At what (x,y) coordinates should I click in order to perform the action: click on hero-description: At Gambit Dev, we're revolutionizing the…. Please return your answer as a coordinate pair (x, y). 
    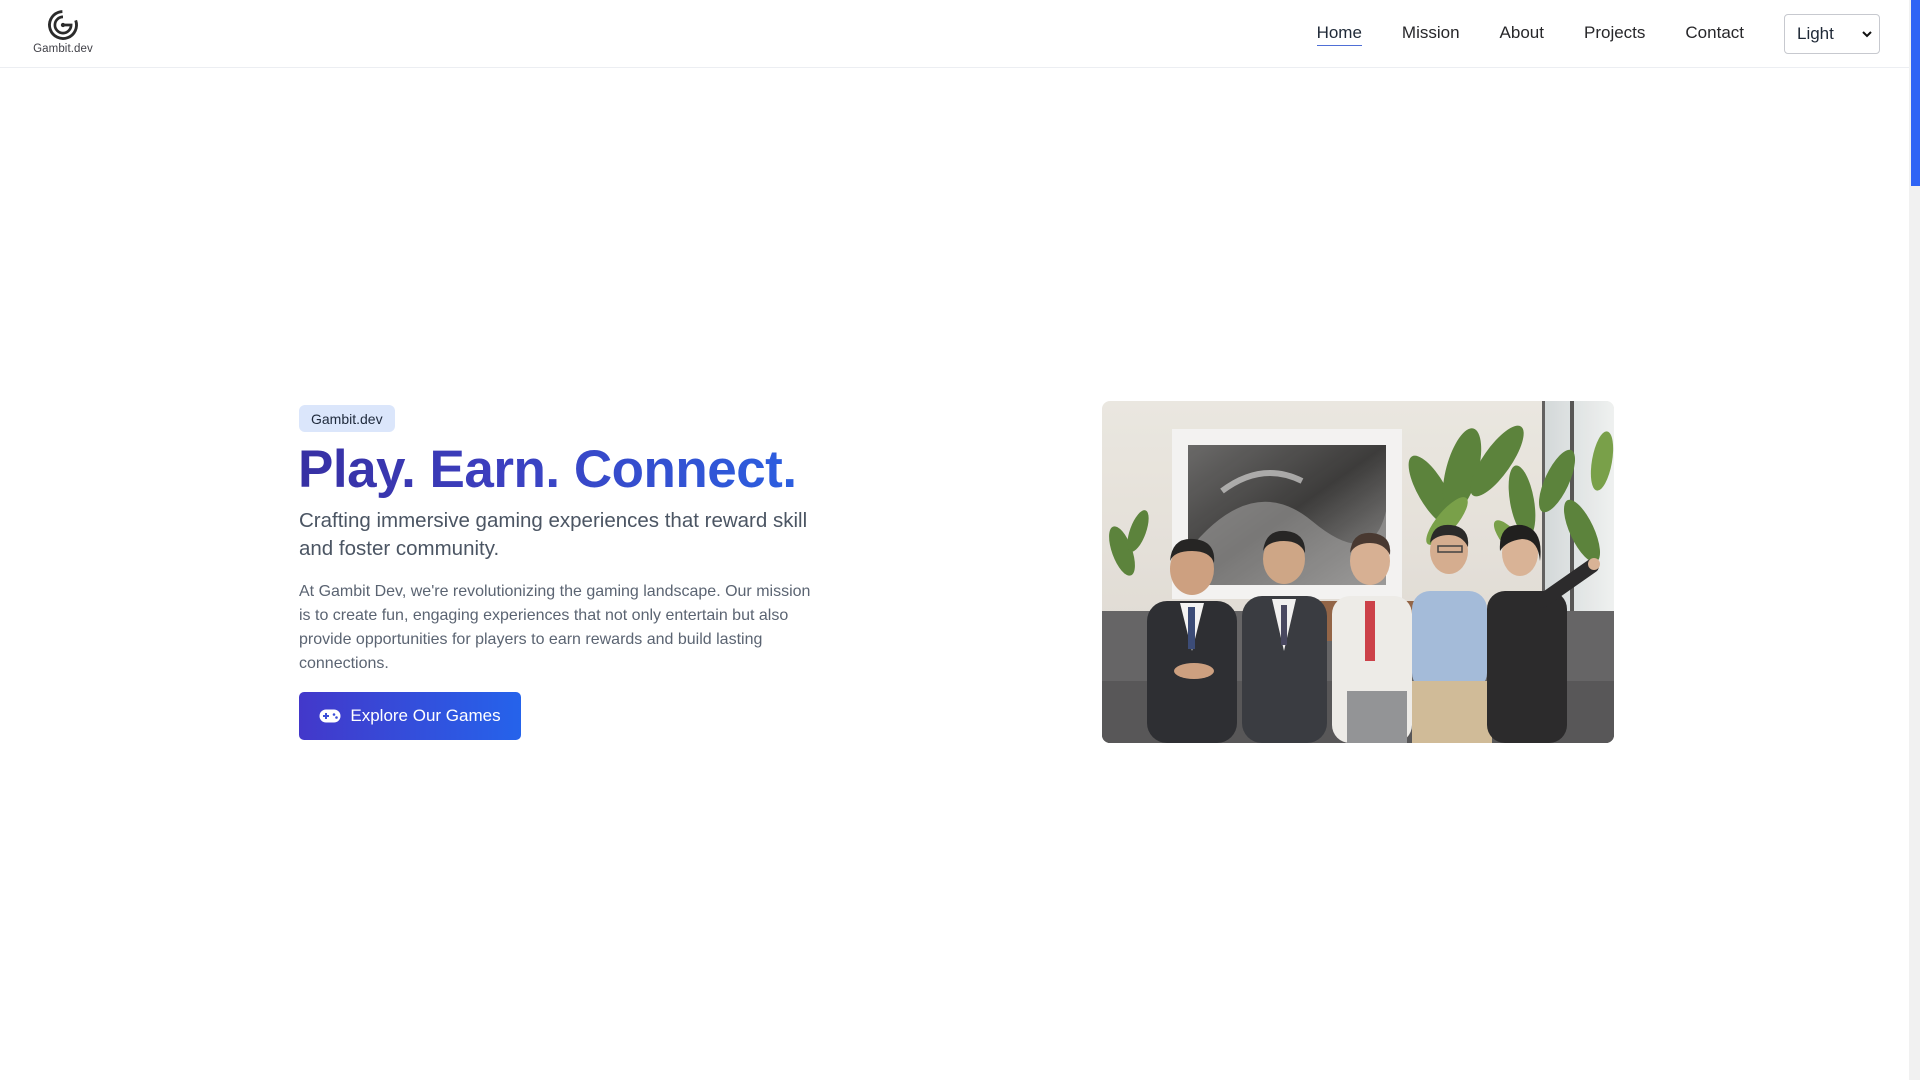
    Looking at the image, I should click on (555, 627).